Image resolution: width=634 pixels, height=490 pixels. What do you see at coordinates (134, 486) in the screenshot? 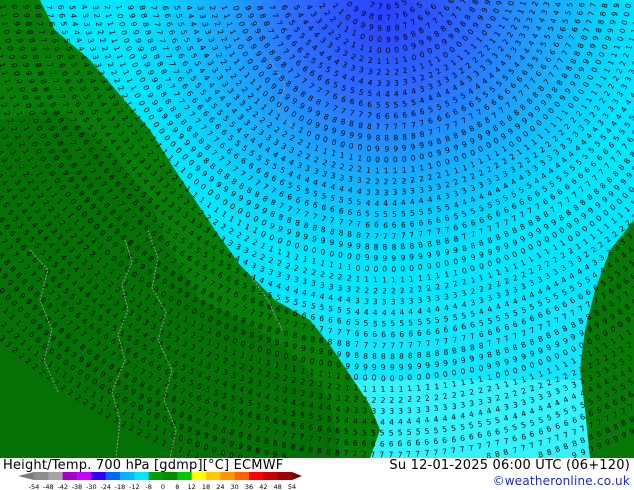
I see `colorbar-tick-label: -12` at bounding box center [134, 486].